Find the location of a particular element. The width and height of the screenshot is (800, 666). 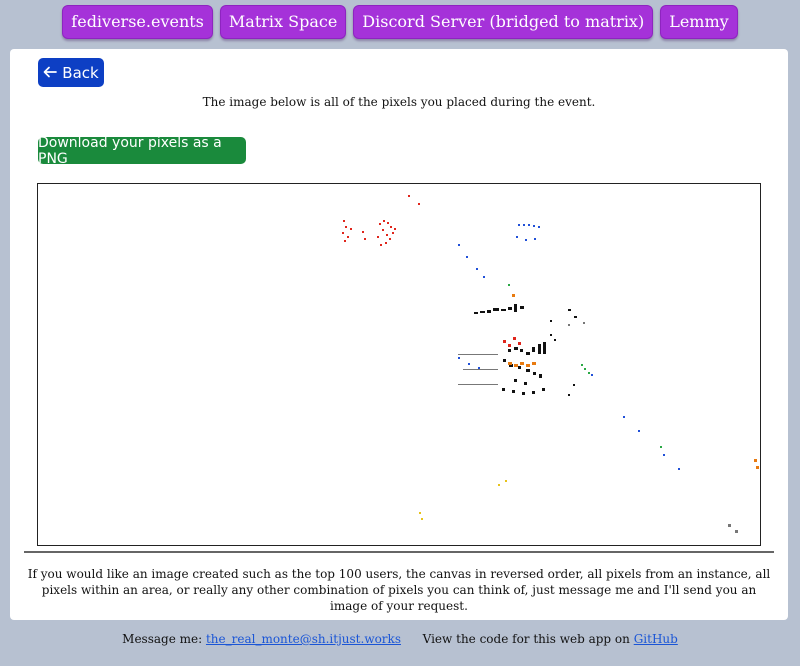

pixel-cluster-green is located at coordinates (585, 366).